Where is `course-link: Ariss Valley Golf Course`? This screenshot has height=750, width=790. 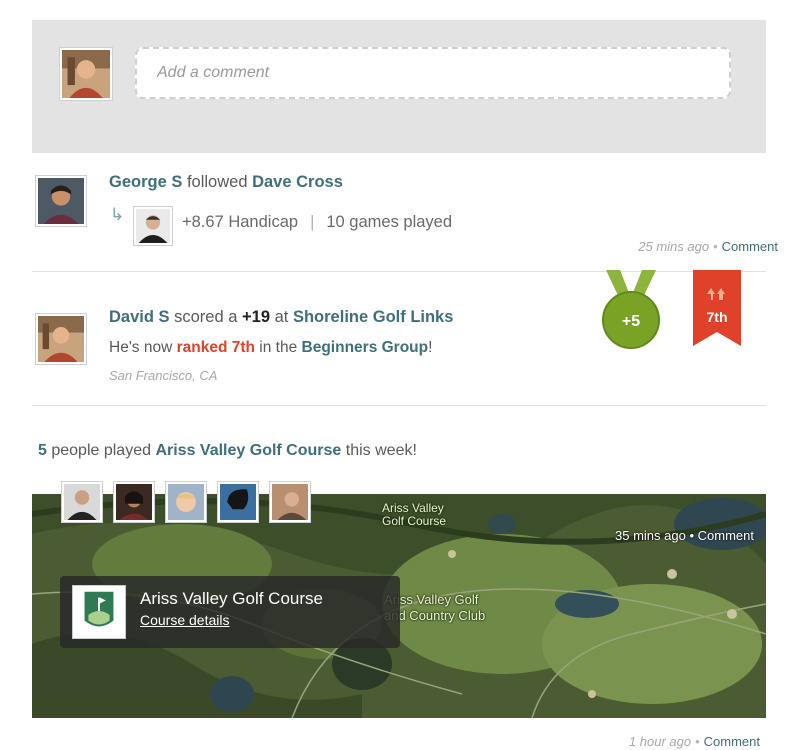
course-link: Ariss Valley Golf Course is located at coordinates (248, 450).